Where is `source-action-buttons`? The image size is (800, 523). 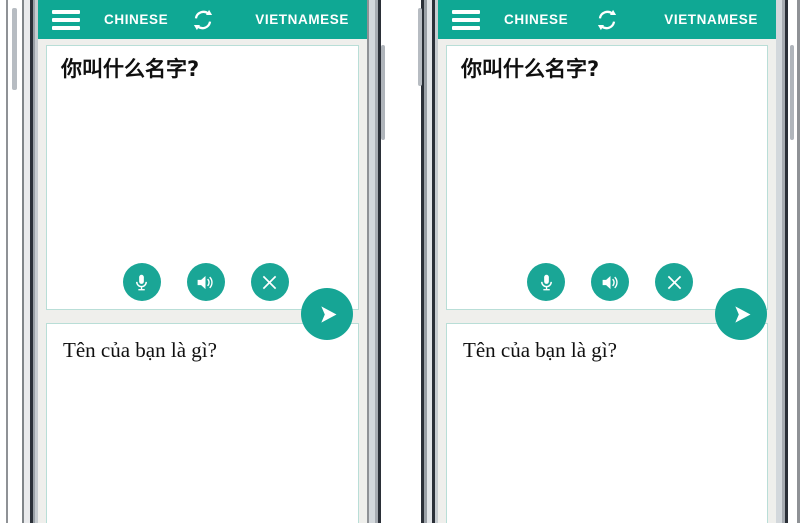
source-action-buttons is located at coordinates (607, 282).